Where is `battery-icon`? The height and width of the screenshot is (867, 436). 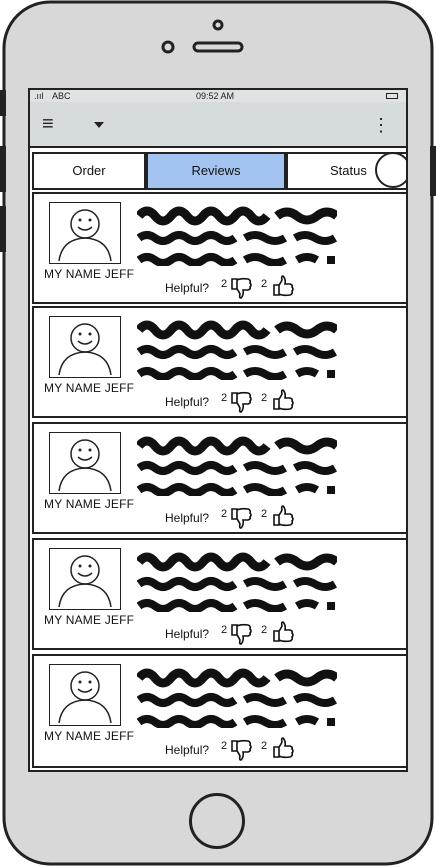 battery-icon is located at coordinates (392, 96).